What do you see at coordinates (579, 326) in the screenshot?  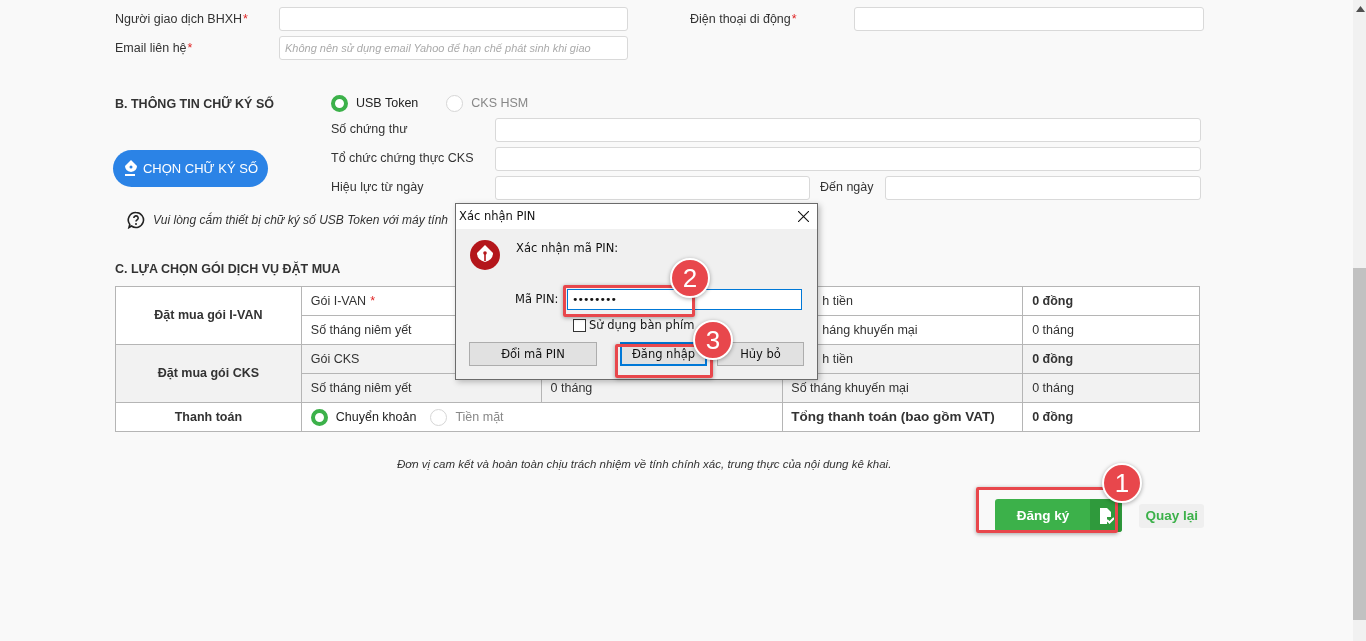 I see `checkbox` at bounding box center [579, 326].